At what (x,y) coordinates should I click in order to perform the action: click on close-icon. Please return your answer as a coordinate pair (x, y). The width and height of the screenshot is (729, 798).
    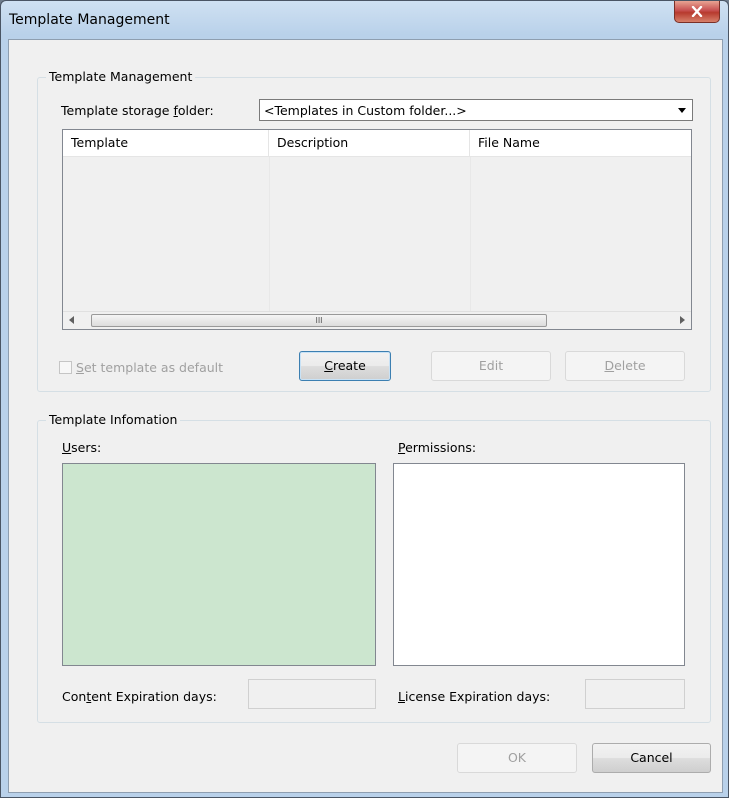
    Looking at the image, I should click on (697, 11).